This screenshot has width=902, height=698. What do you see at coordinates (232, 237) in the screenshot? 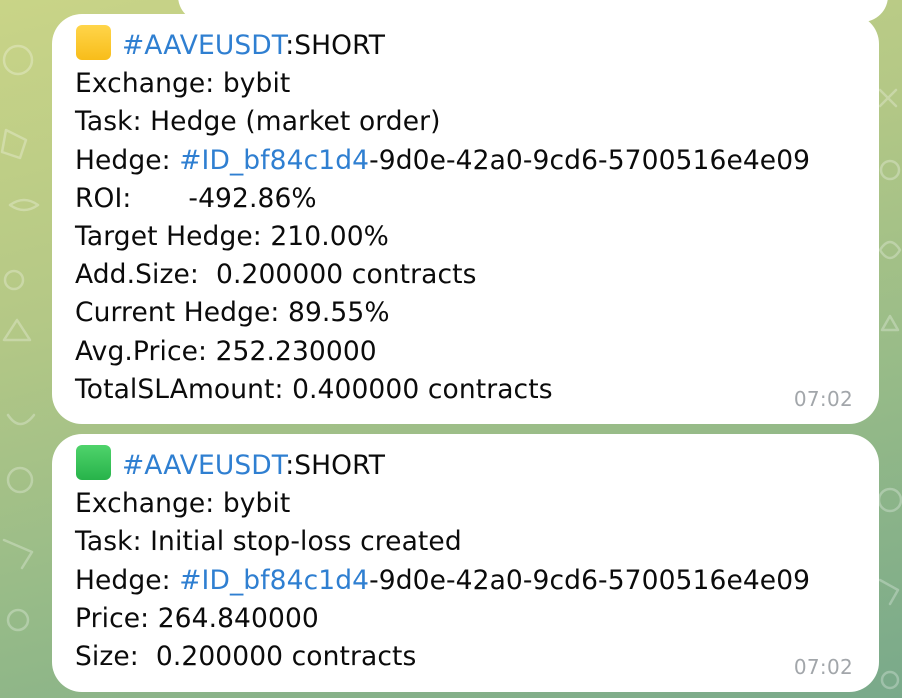
I see `target-hedge-line: Target Hedge: 210.00%` at bounding box center [232, 237].